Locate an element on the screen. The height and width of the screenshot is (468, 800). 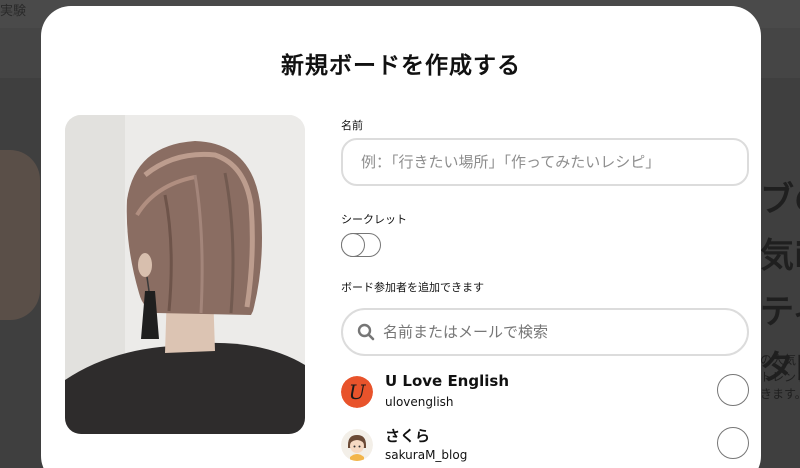
secret-toggle is located at coordinates (361, 245).